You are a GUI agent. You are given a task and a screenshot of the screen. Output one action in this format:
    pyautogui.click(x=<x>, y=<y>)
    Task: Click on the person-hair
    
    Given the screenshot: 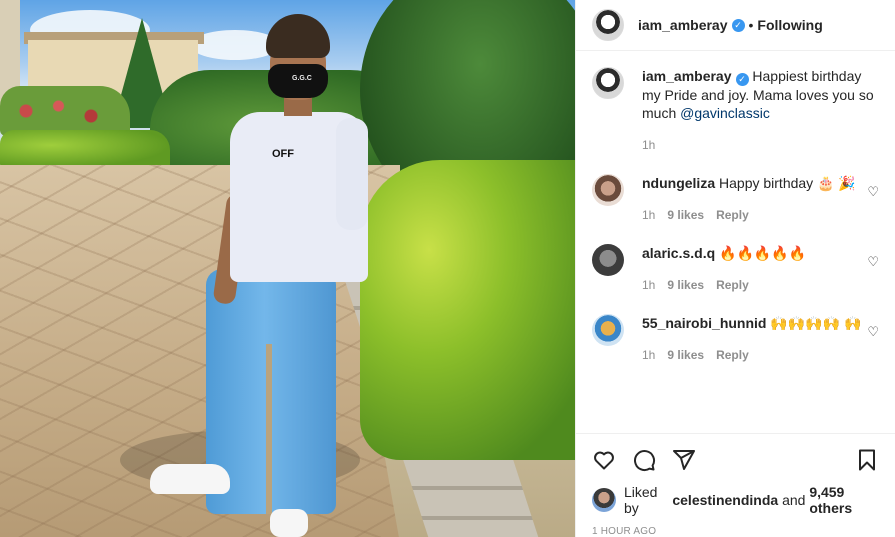 What is the action you would take?
    pyautogui.click(x=298, y=36)
    